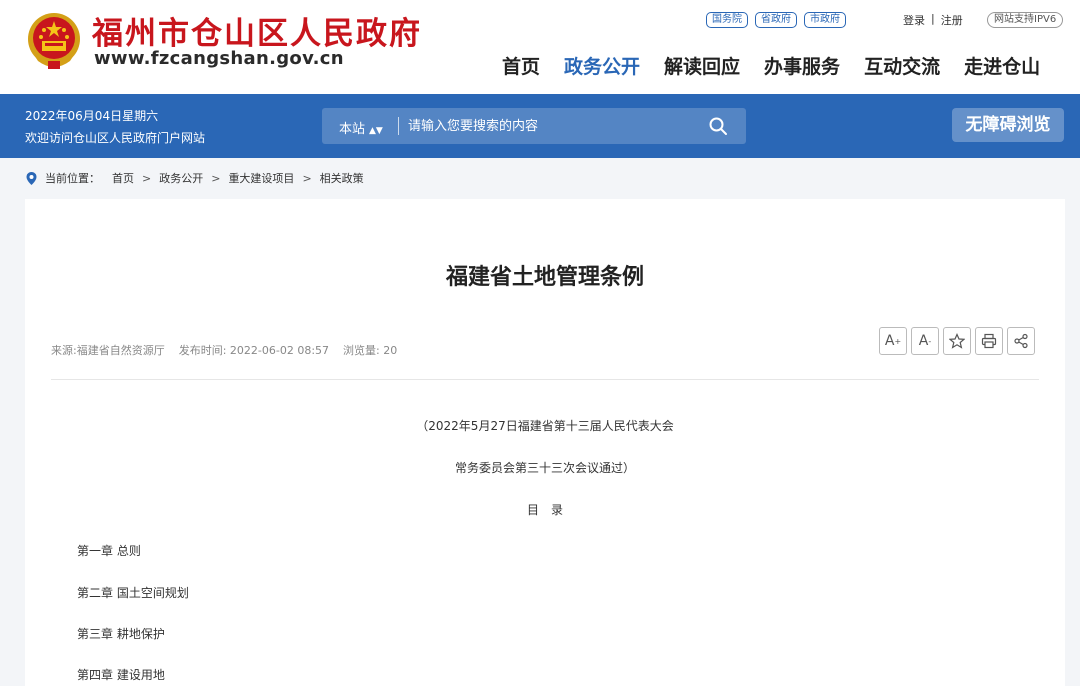 The width and height of the screenshot is (1080, 686). What do you see at coordinates (181, 178) in the screenshot?
I see `breadcrumb-government-affairs: 政务公开` at bounding box center [181, 178].